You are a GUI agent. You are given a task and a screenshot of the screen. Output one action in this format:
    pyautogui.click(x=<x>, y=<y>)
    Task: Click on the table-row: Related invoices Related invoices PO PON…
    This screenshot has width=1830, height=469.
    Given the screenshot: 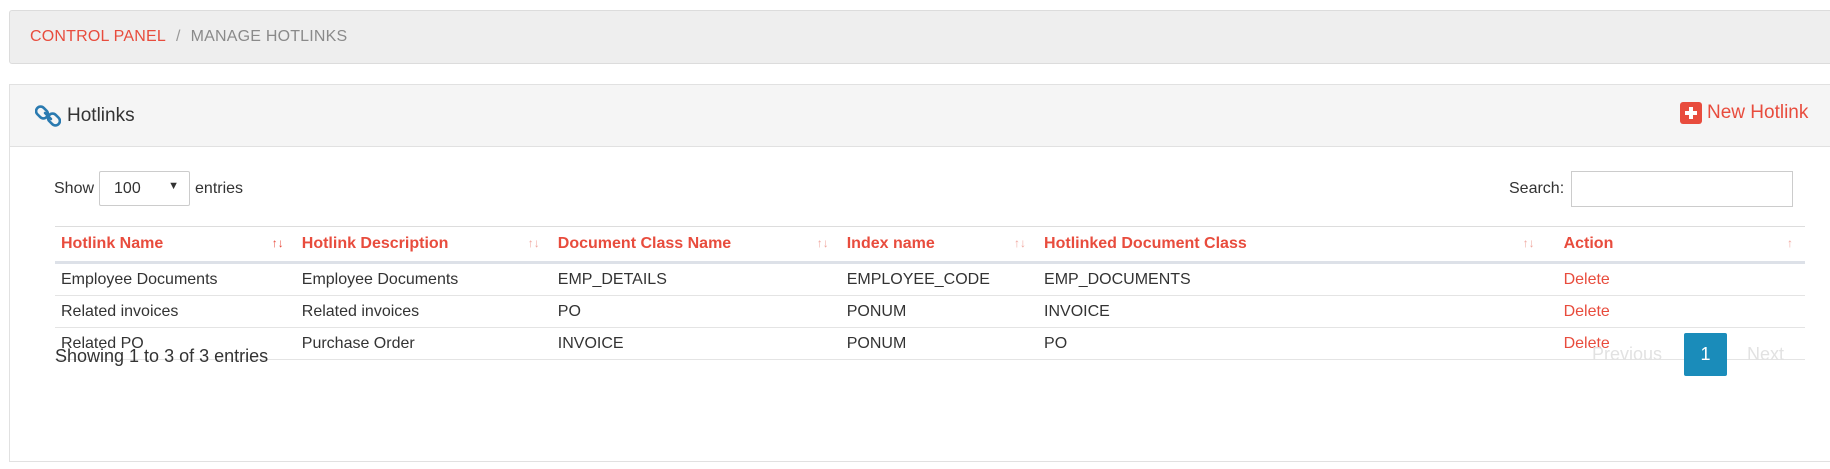 What is the action you would take?
    pyautogui.click(x=930, y=311)
    